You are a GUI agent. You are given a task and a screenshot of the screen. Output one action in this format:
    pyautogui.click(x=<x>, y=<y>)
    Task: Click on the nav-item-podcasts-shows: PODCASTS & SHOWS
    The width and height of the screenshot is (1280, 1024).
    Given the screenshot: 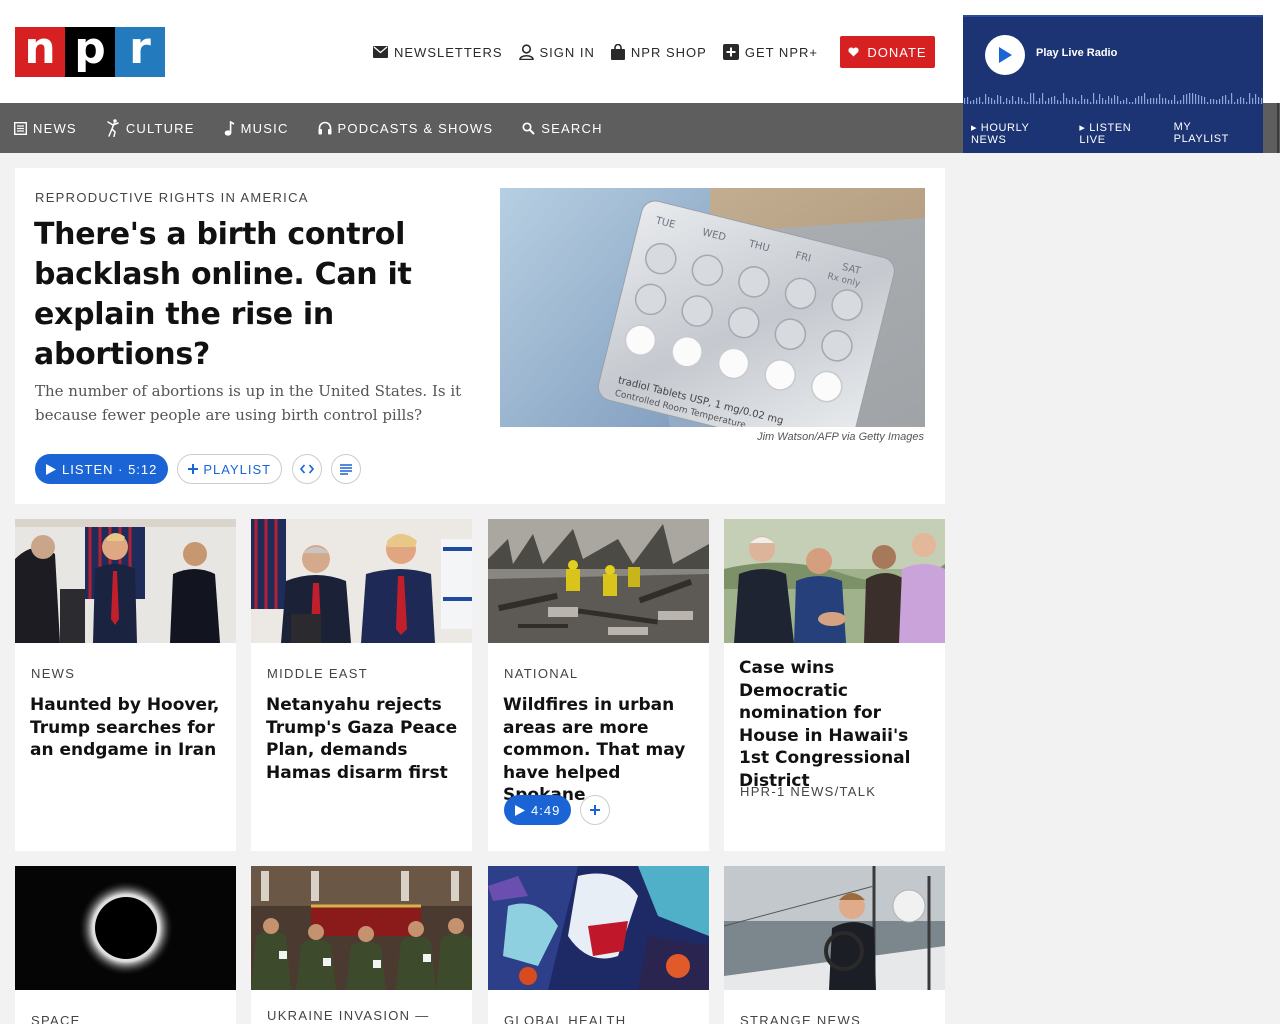 What is the action you would take?
    pyautogui.click(x=406, y=128)
    